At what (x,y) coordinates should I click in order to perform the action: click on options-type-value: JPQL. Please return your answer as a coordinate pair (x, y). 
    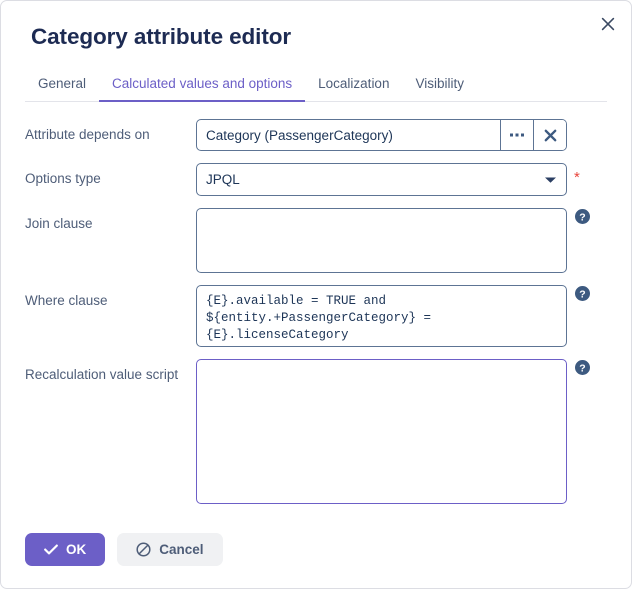
    Looking at the image, I should click on (223, 179).